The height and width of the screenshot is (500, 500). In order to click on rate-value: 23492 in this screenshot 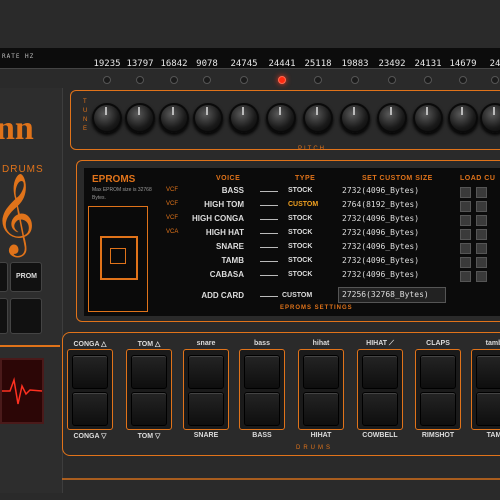, I will do `click(392, 64)`.